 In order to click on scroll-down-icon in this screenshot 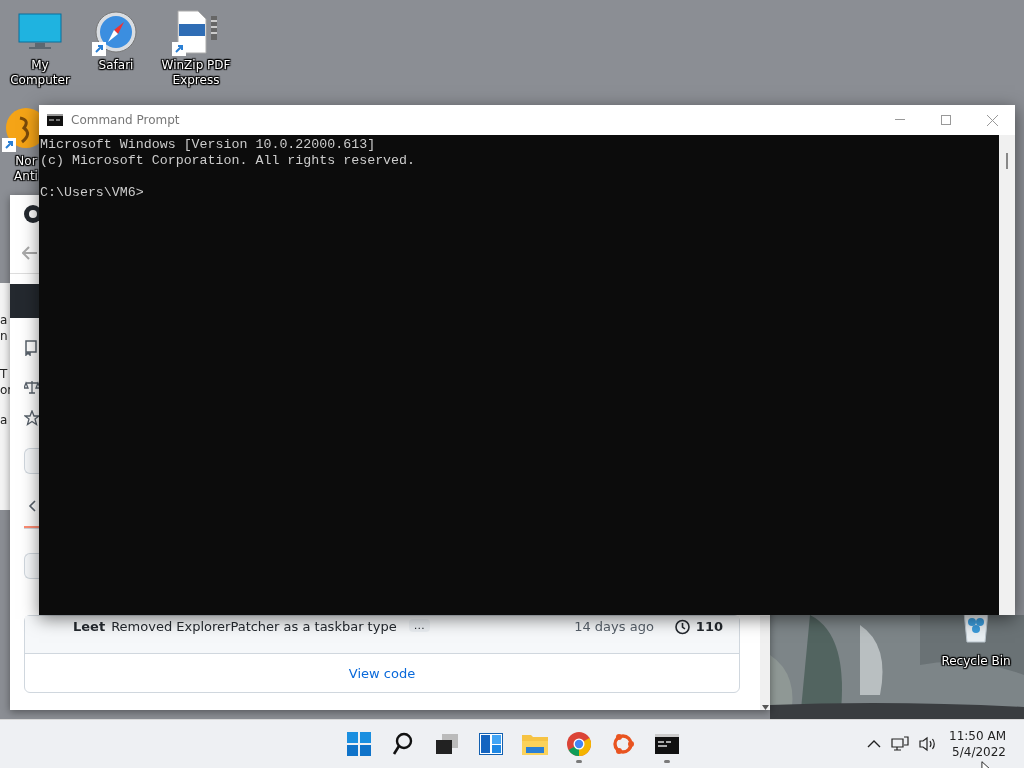, I will do `click(765, 707)`.